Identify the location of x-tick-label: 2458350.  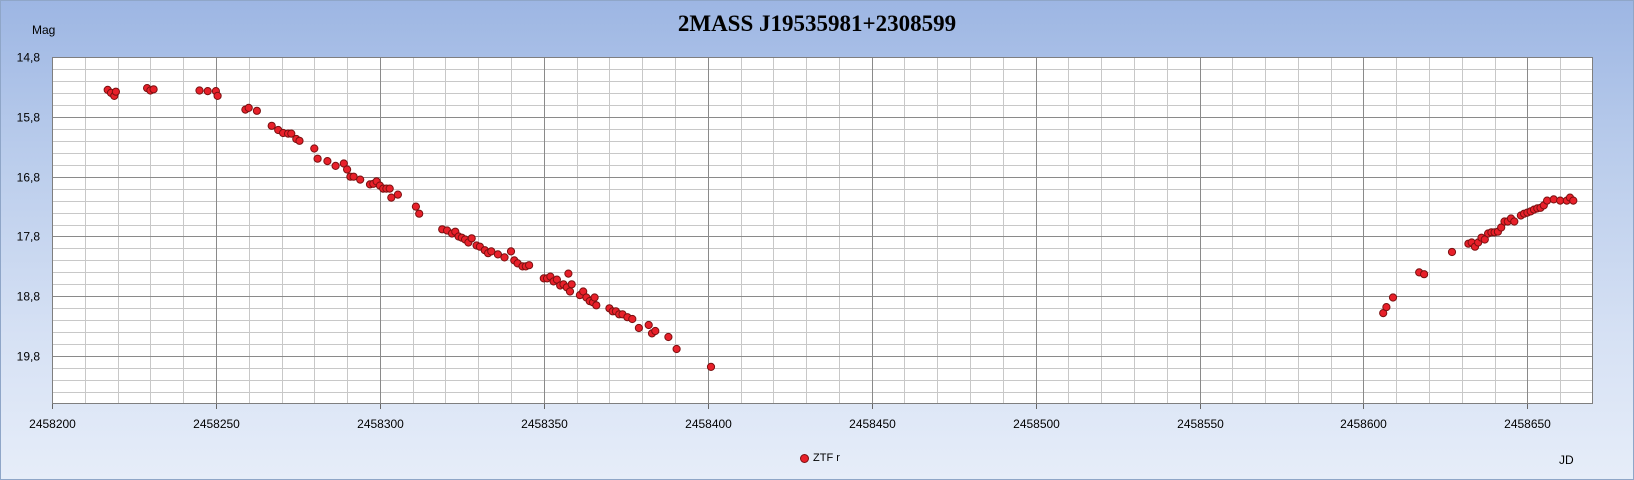
(544, 424).